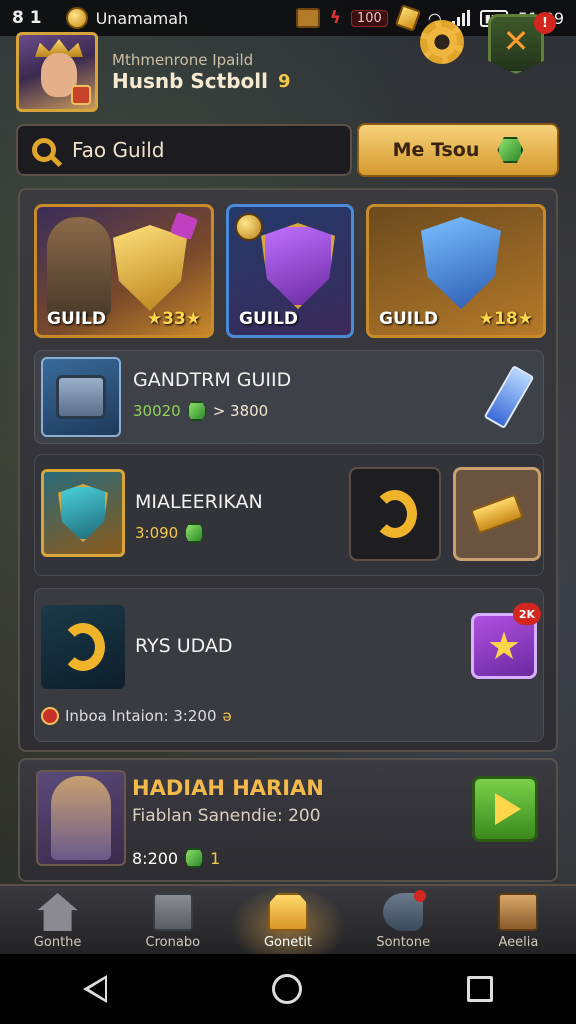  Describe the element at coordinates (212, 380) in the screenshot. I see `row-title: GANDTRM GUIID` at that location.